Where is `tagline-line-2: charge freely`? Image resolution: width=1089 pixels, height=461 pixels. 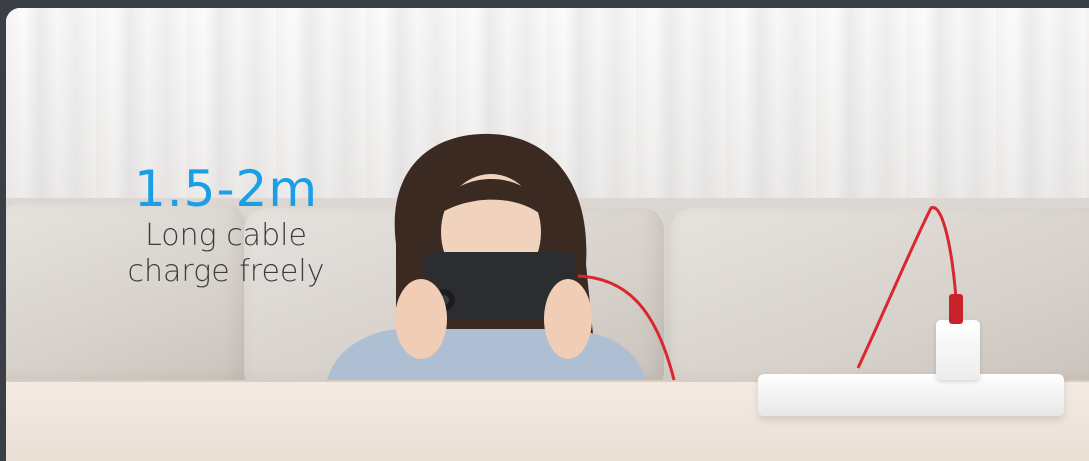
tagline-line-2: charge freely is located at coordinates (226, 271).